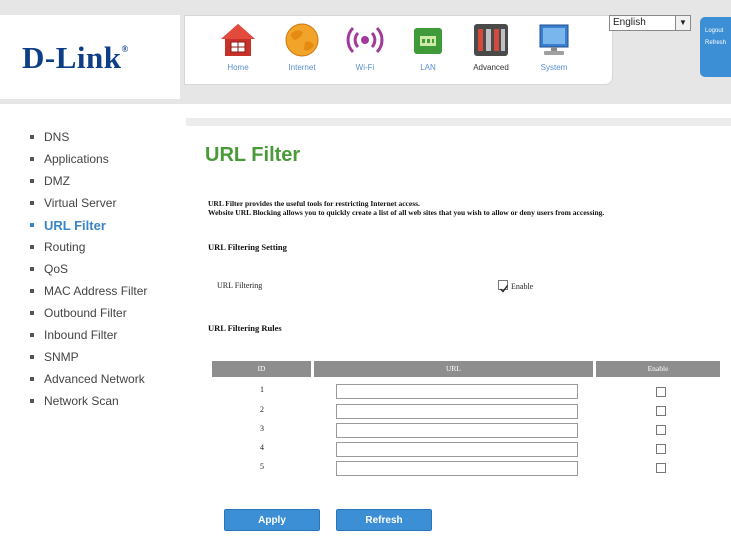  Describe the element at coordinates (715, 43) in the screenshot. I see `refresh-link: Refresh` at that location.